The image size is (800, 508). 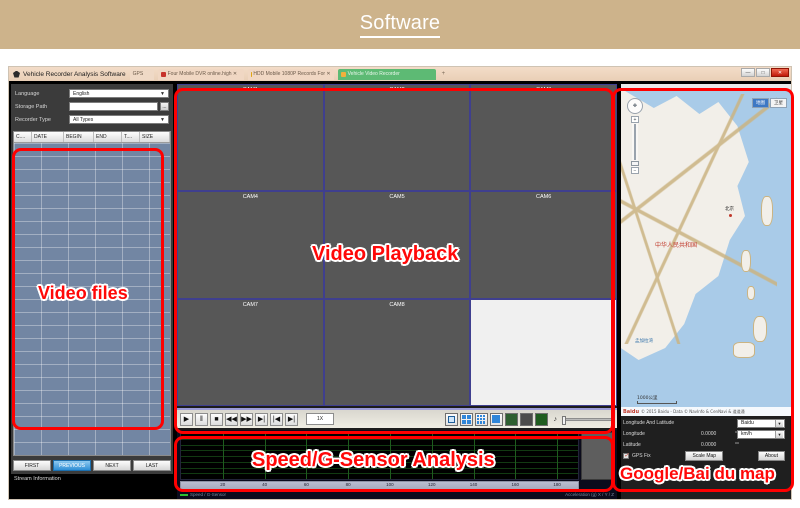 What do you see at coordinates (780, 72) in the screenshot?
I see `close-button: ✕` at bounding box center [780, 72].